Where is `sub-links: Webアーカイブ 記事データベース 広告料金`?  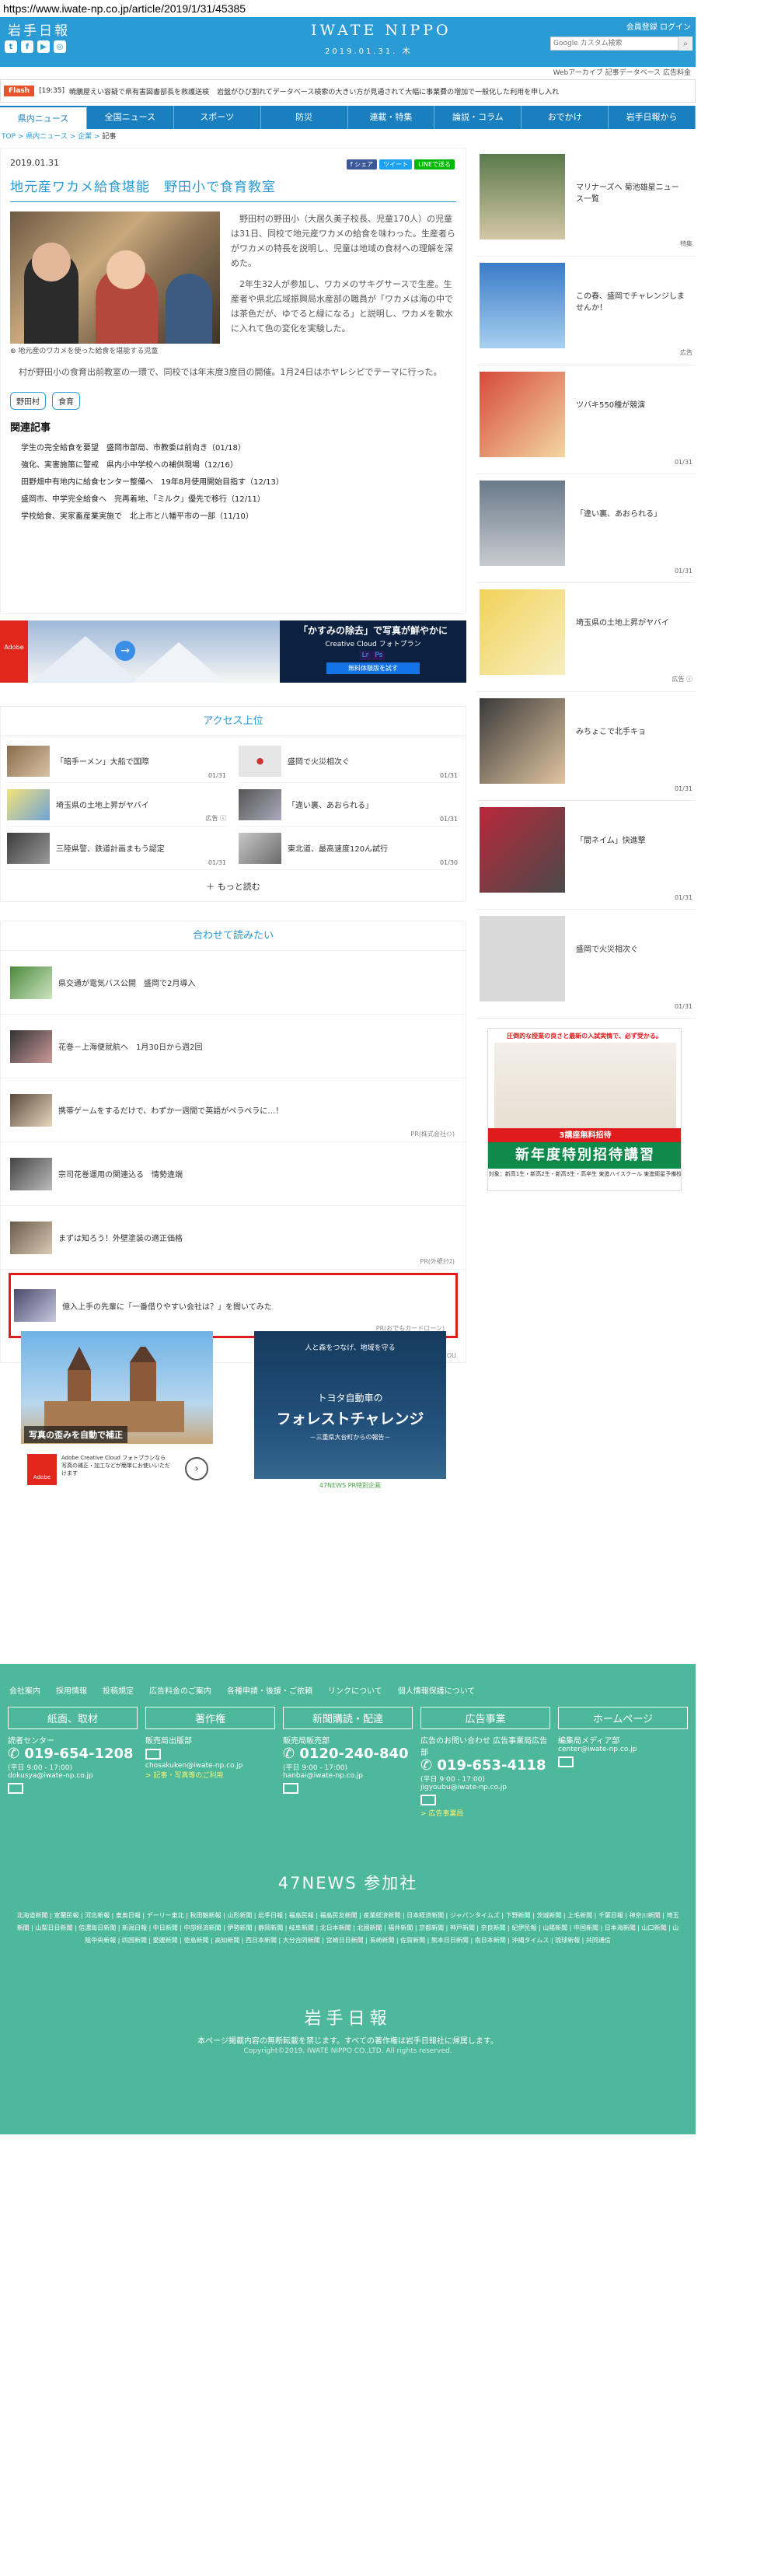 sub-links: Webアーカイブ 記事データベース 広告料金 is located at coordinates (348, 72).